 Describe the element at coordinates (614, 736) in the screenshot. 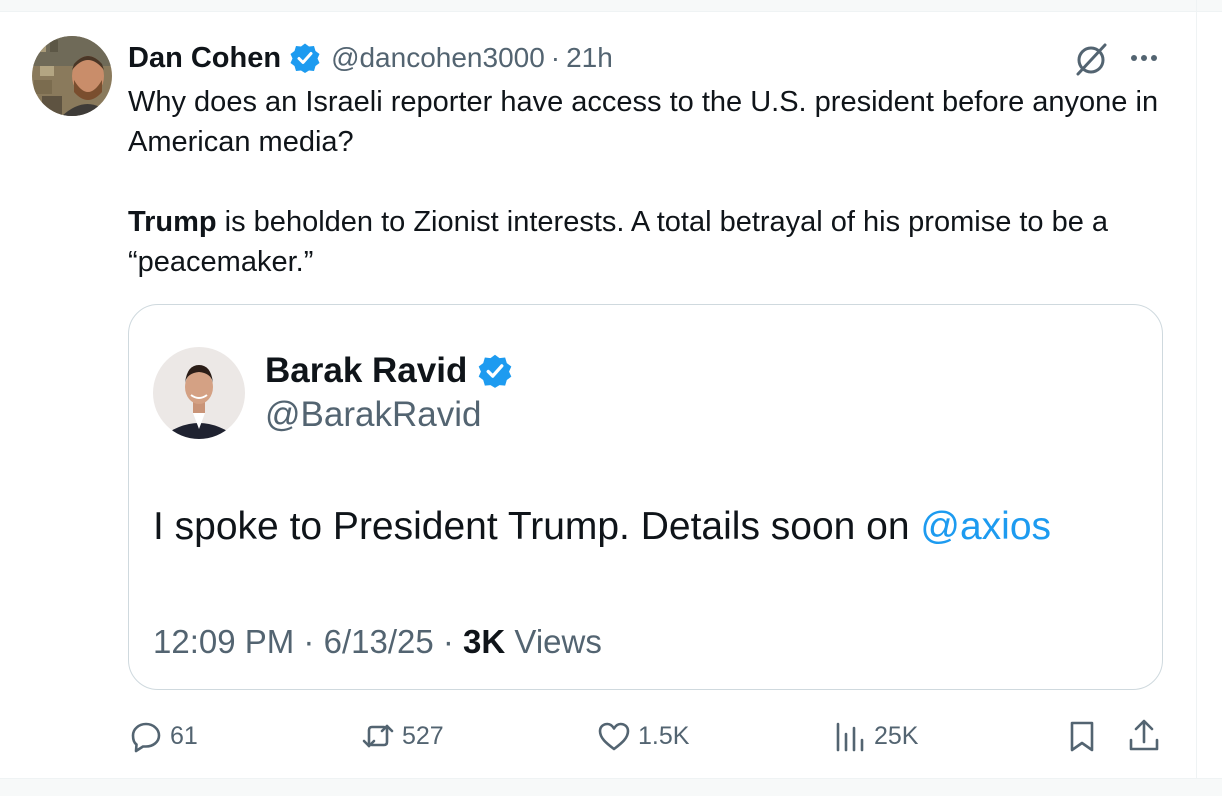

I see `like-icon` at that location.